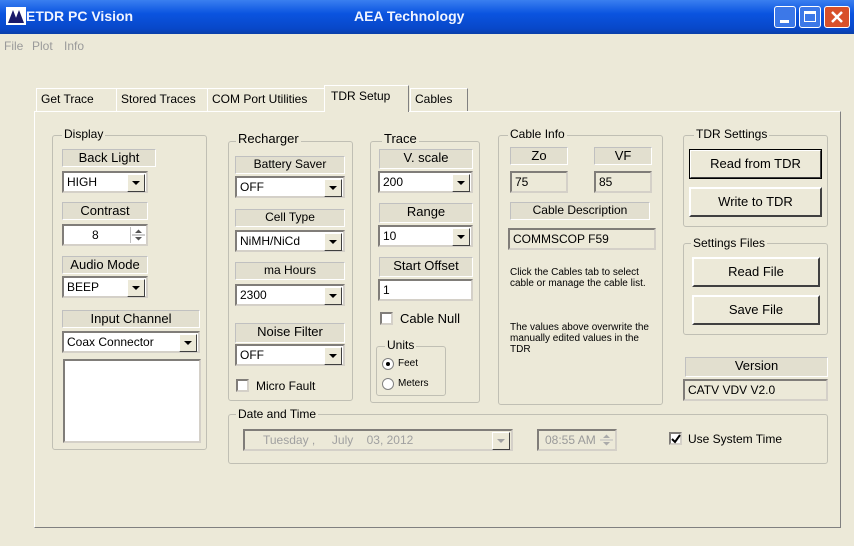  What do you see at coordinates (735, 439) in the screenshot?
I see `use-system-time-label: Use System Time` at bounding box center [735, 439].